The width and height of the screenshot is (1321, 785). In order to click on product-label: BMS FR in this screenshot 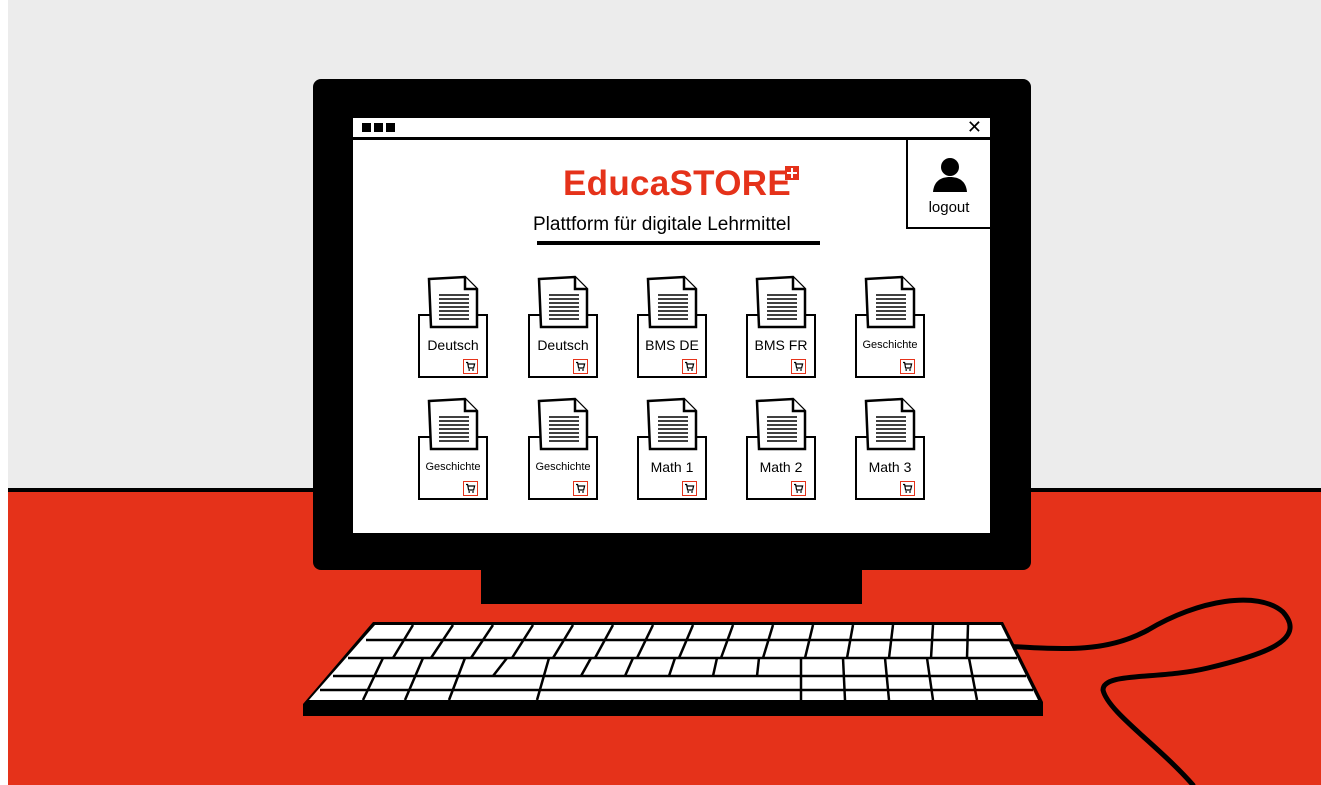, I will do `click(781, 345)`.